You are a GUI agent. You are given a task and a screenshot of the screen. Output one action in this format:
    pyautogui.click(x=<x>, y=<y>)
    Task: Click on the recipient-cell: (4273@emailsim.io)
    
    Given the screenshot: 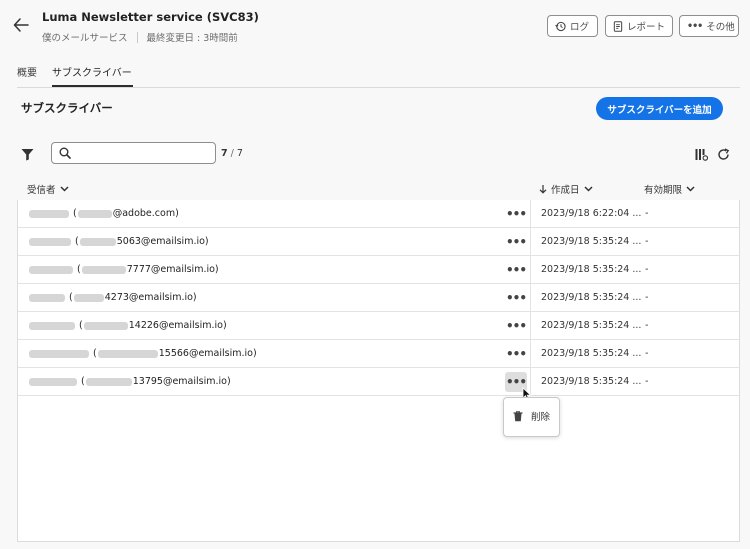 What is the action you would take?
    pyautogui.click(x=112, y=297)
    